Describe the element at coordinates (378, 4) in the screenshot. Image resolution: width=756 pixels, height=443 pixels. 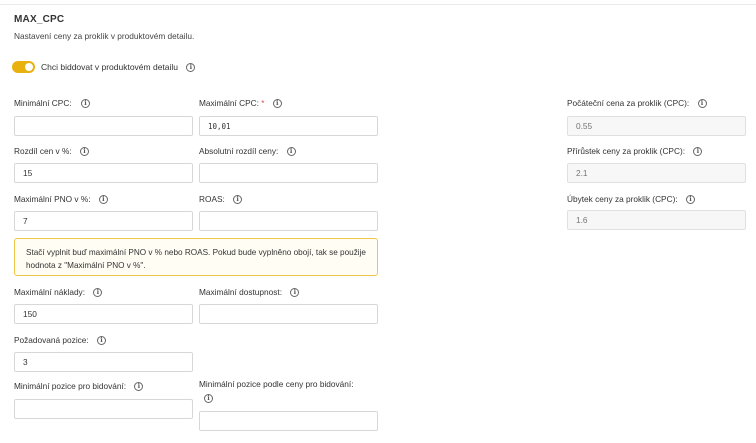
I see `top-divider` at that location.